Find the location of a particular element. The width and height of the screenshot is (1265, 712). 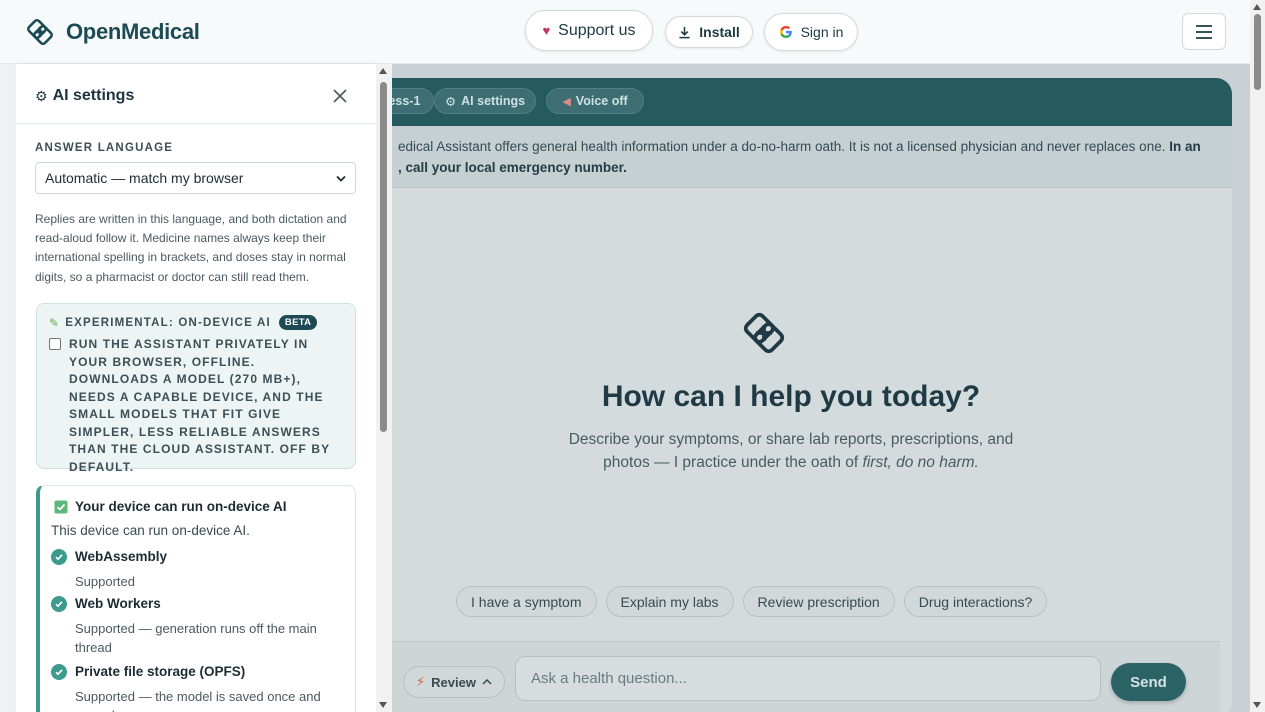

voice-off-label: Voice off is located at coordinates (601, 101).